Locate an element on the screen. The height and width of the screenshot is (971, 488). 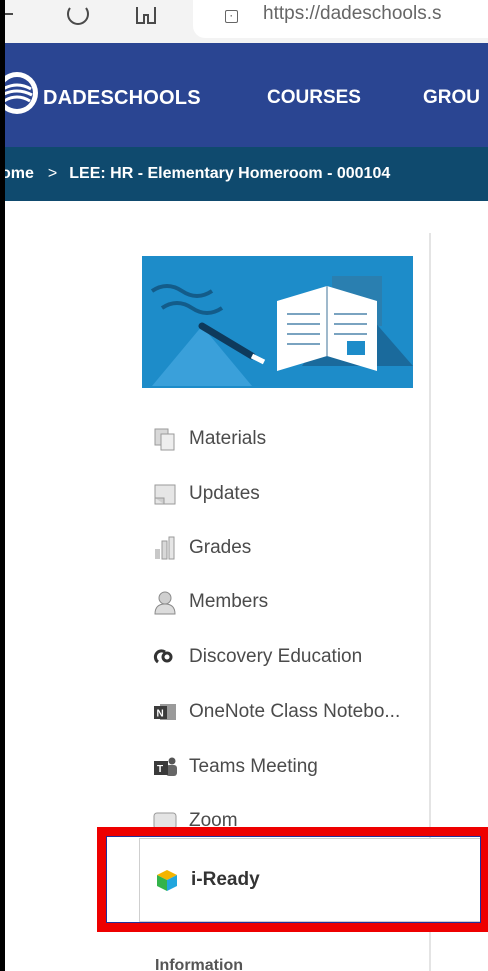
site-name: DADESCHOOLS is located at coordinates (122, 98).